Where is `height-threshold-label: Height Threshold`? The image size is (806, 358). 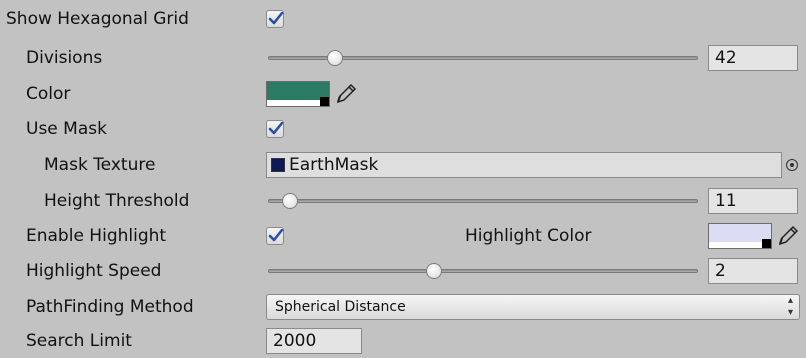 height-threshold-label: Height Threshold is located at coordinates (117, 201).